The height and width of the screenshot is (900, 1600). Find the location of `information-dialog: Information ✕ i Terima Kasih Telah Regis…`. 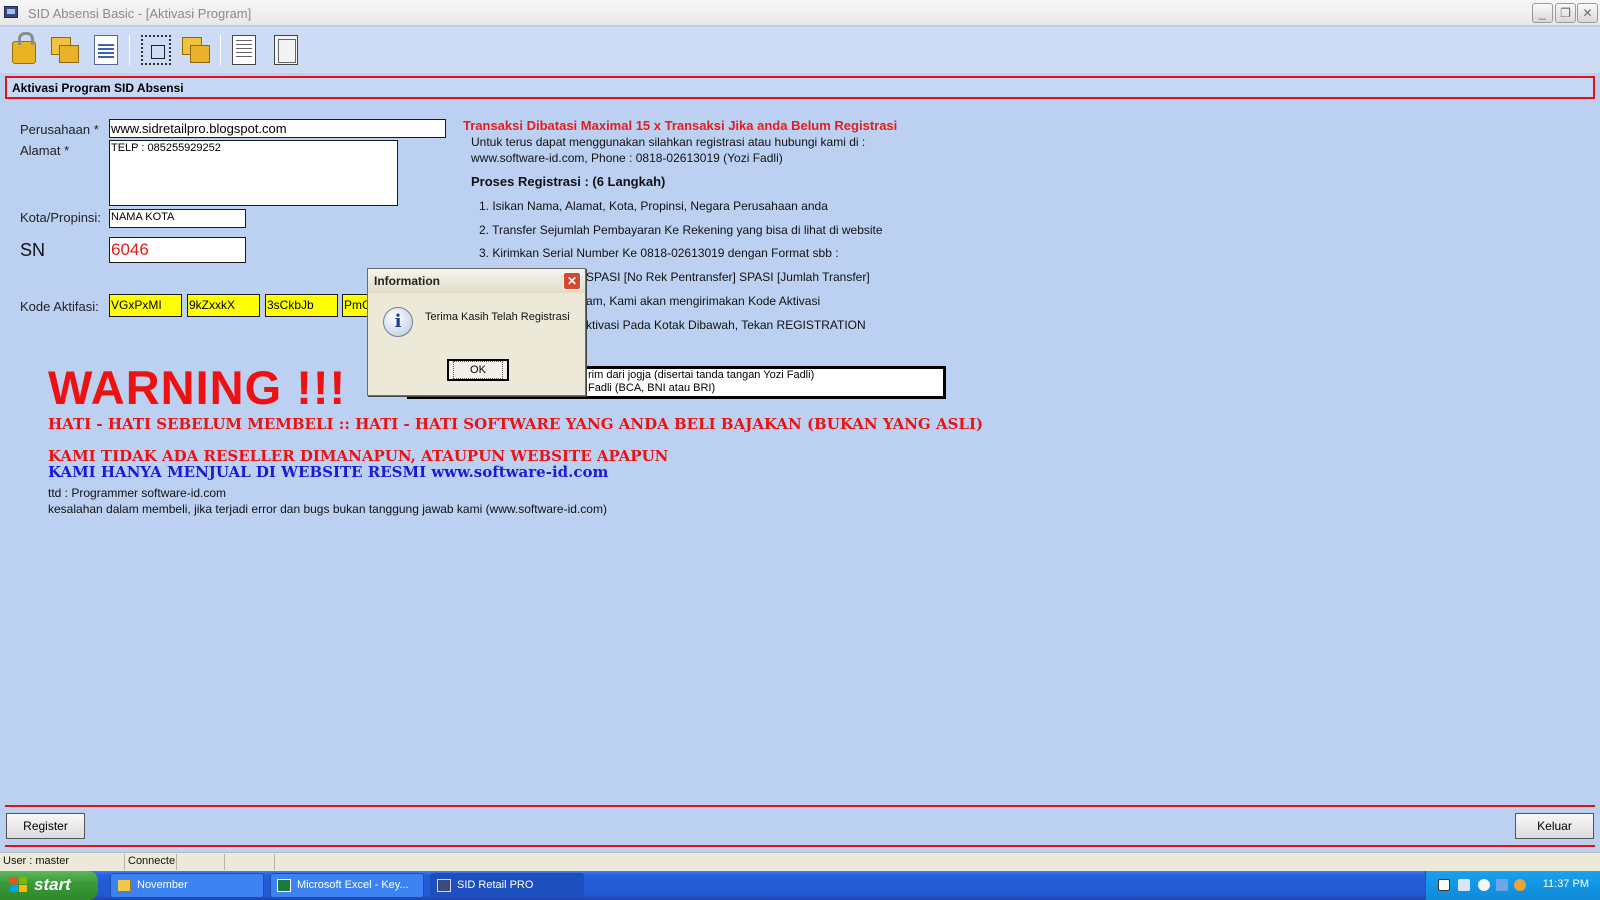

information-dialog: Information ✕ i Terima Kasih Telah Regis… is located at coordinates (476, 332).